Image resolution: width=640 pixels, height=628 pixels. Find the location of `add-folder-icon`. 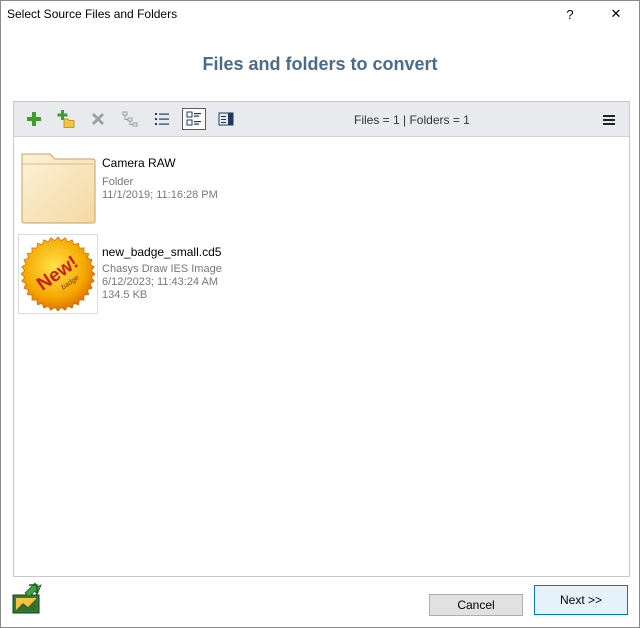

add-folder-icon is located at coordinates (66, 119).